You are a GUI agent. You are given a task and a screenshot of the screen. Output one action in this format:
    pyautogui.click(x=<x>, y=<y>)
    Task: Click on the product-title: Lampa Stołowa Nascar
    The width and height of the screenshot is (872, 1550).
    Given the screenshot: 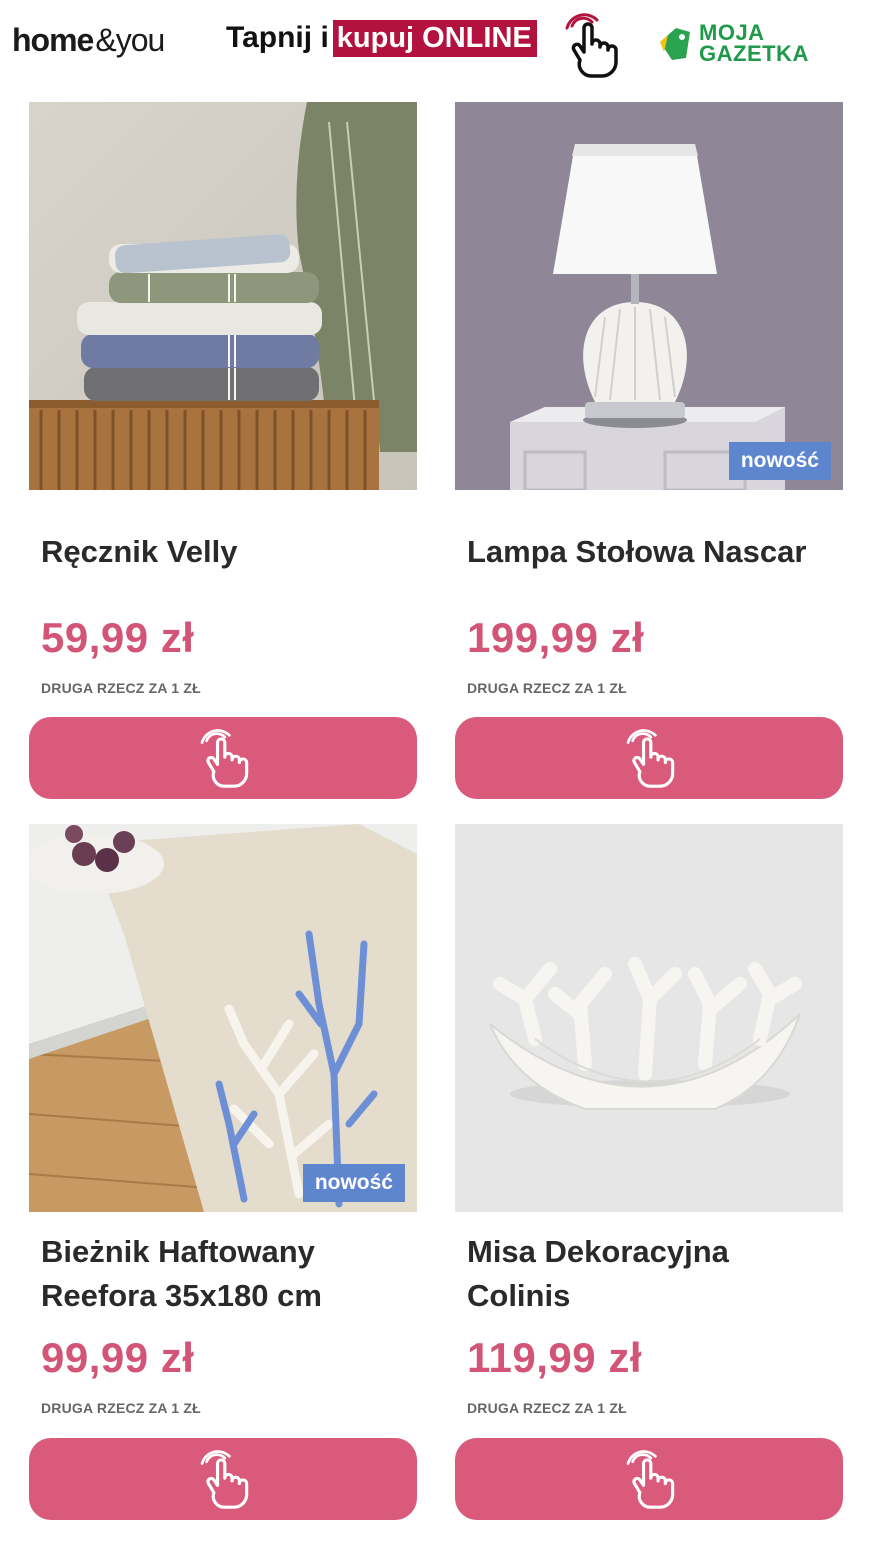 What is the action you would take?
    pyautogui.click(x=652, y=552)
    